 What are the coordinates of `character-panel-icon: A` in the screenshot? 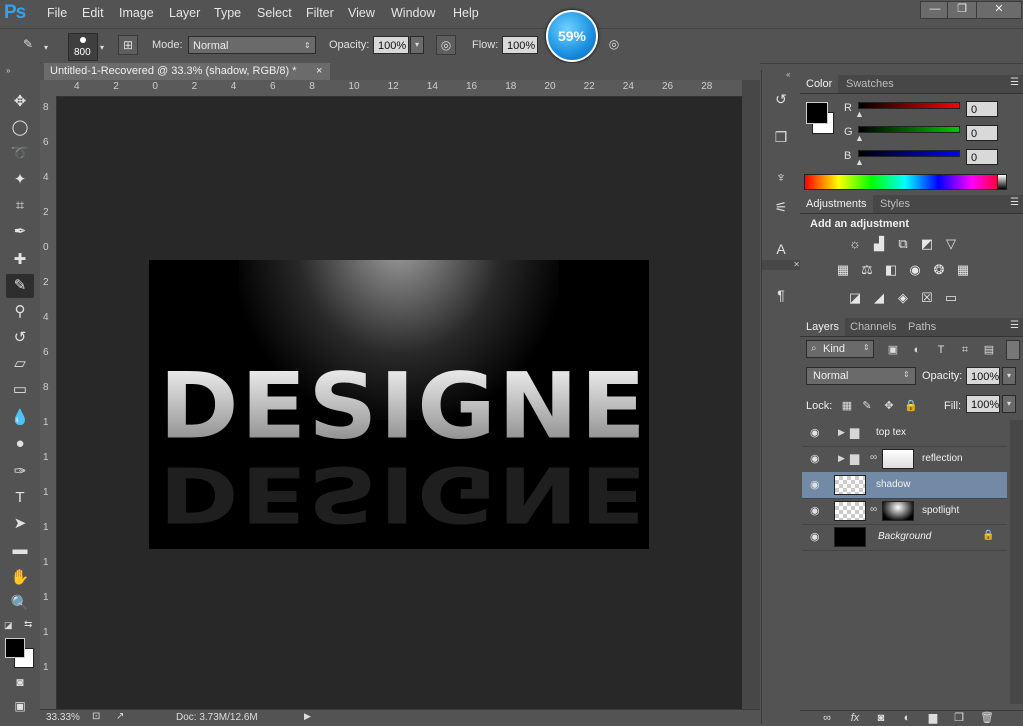 It's located at (781, 249).